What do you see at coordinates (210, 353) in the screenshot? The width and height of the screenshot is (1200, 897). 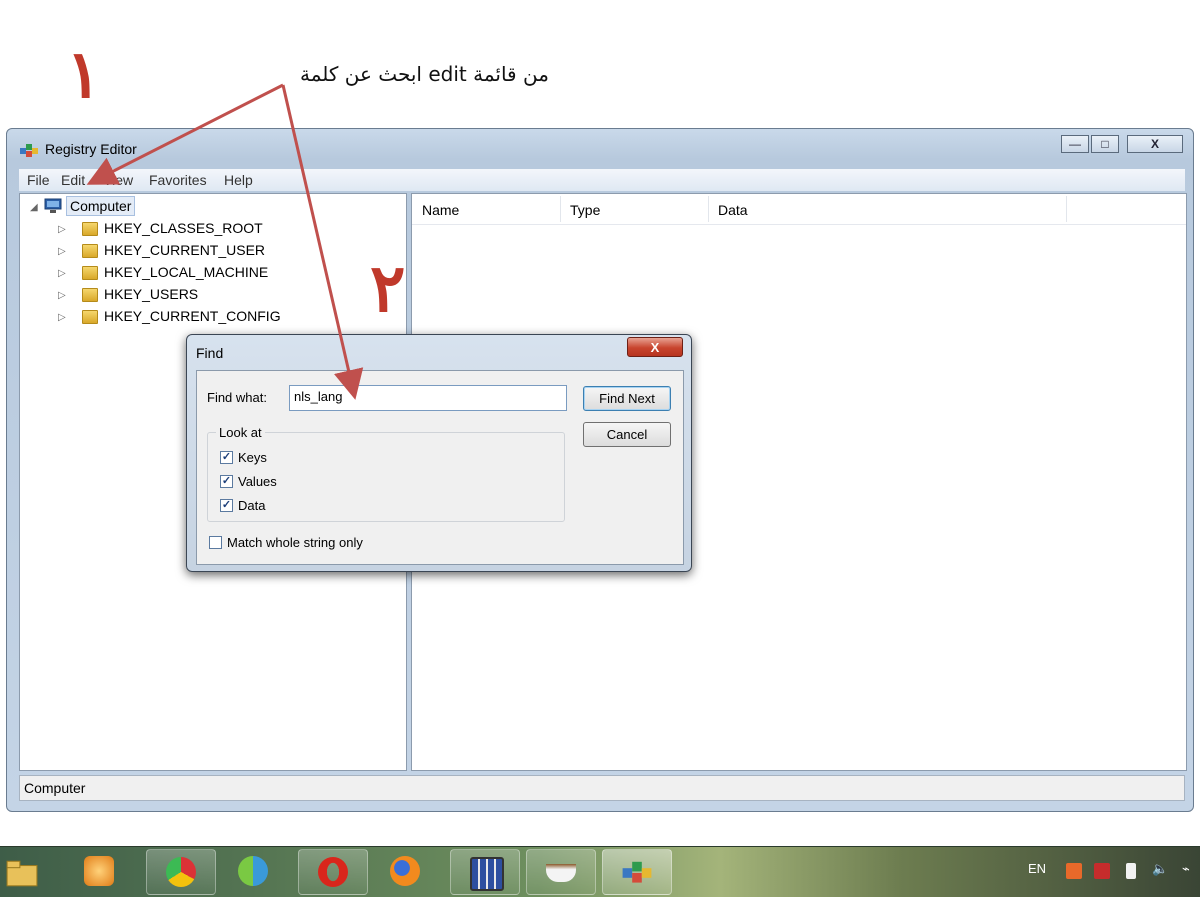 I see `dialog-title: Find` at bounding box center [210, 353].